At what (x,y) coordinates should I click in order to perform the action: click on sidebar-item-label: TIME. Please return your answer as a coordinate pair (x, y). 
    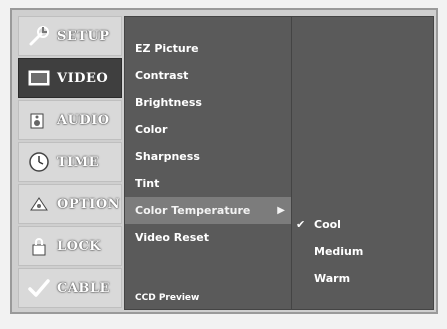
    Looking at the image, I should click on (78, 162).